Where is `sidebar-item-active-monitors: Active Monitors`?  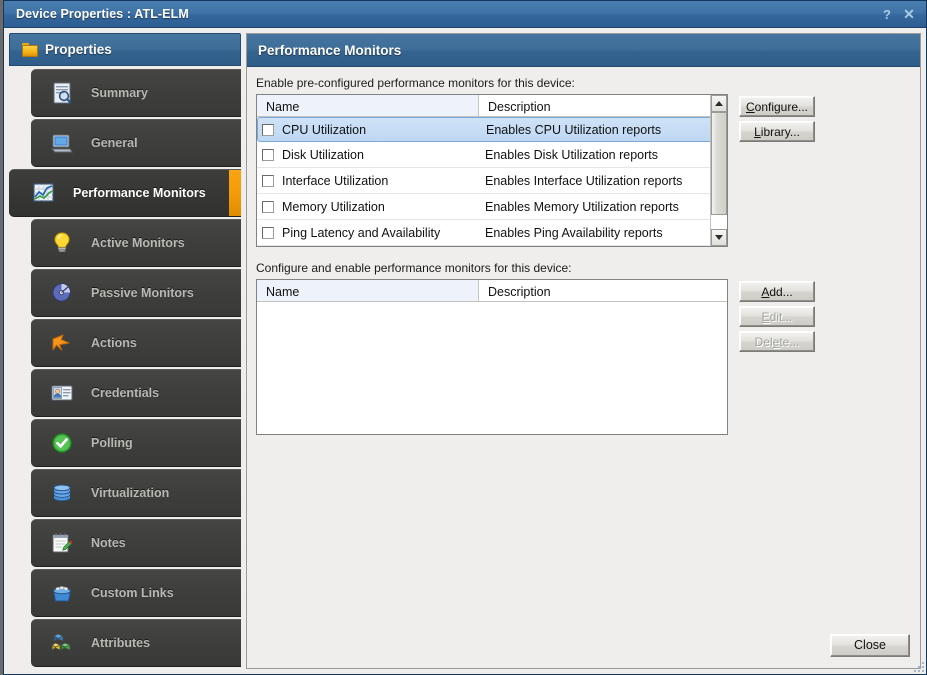 sidebar-item-active-monitors: Active Monitors is located at coordinates (136, 243).